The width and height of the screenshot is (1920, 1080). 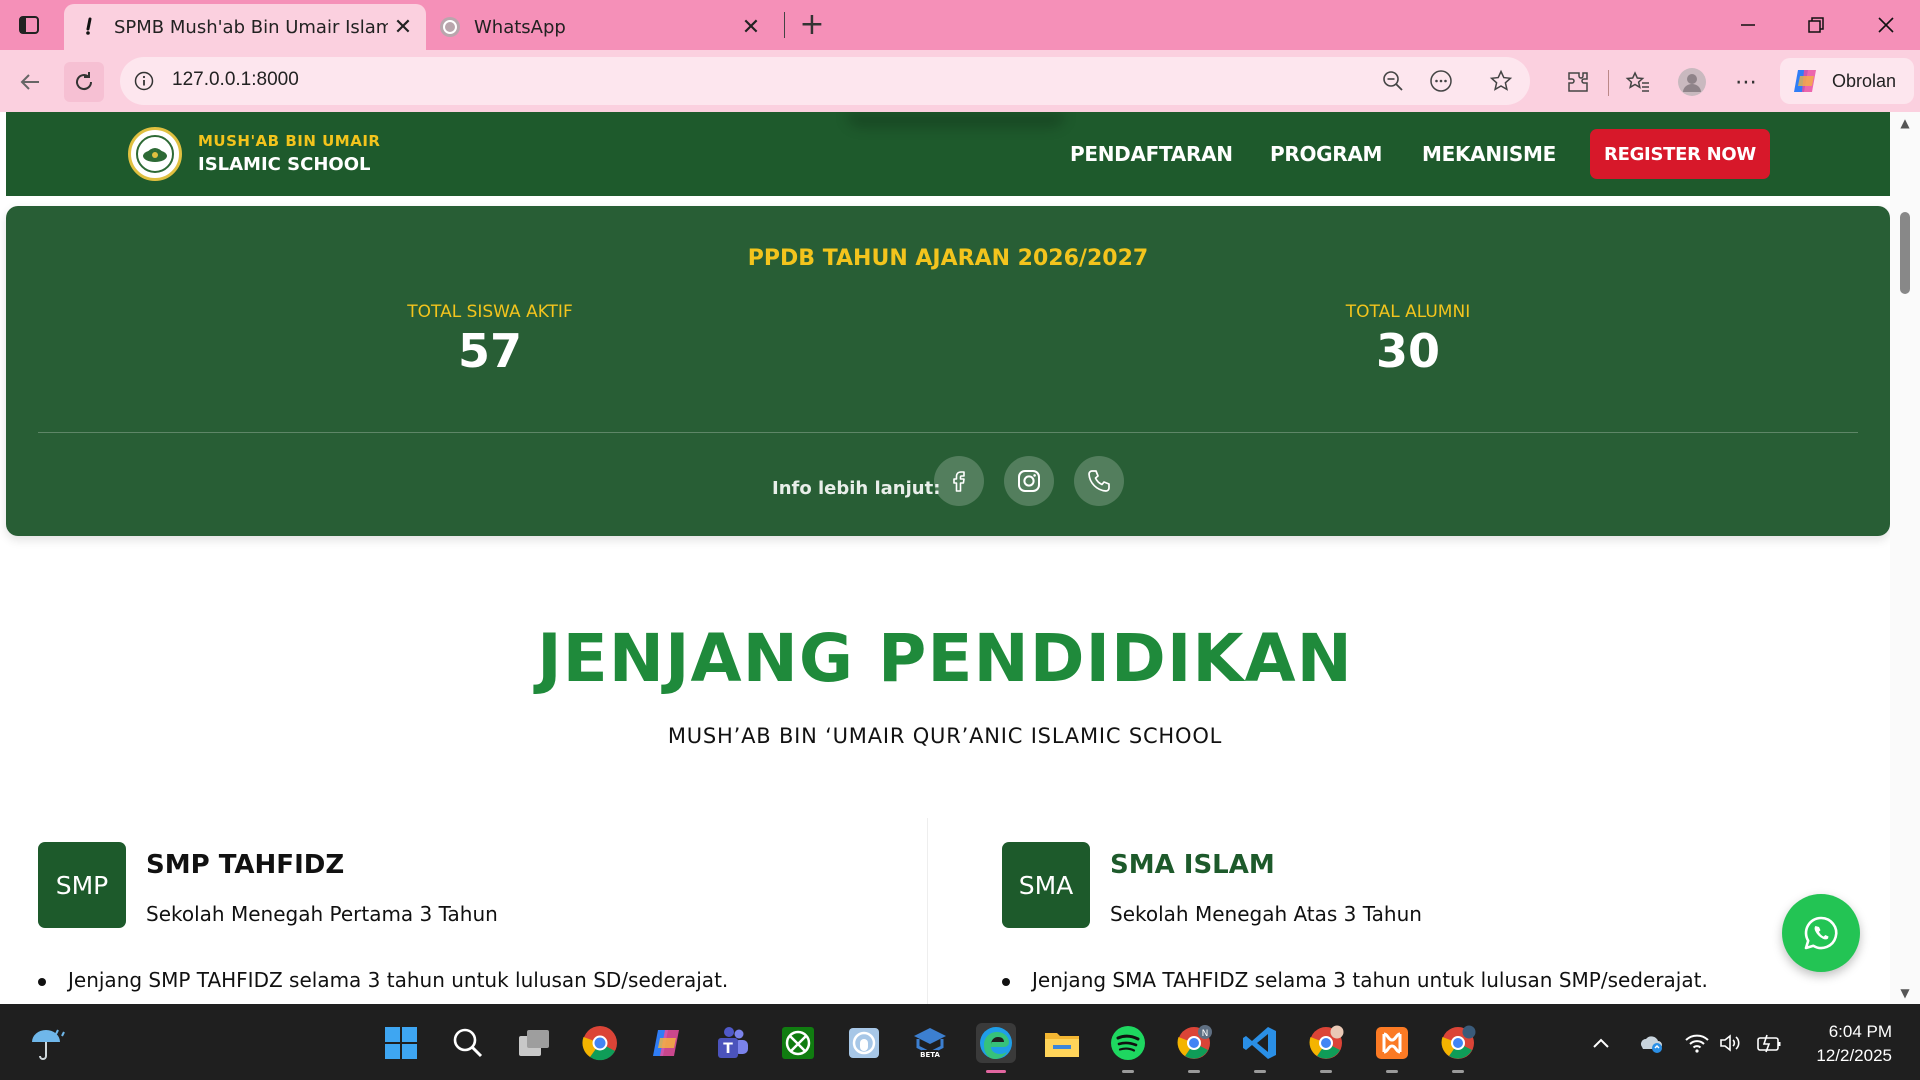 What do you see at coordinates (1601, 1043) in the screenshot?
I see `show-hidden-icons-chevron-up-icon` at bounding box center [1601, 1043].